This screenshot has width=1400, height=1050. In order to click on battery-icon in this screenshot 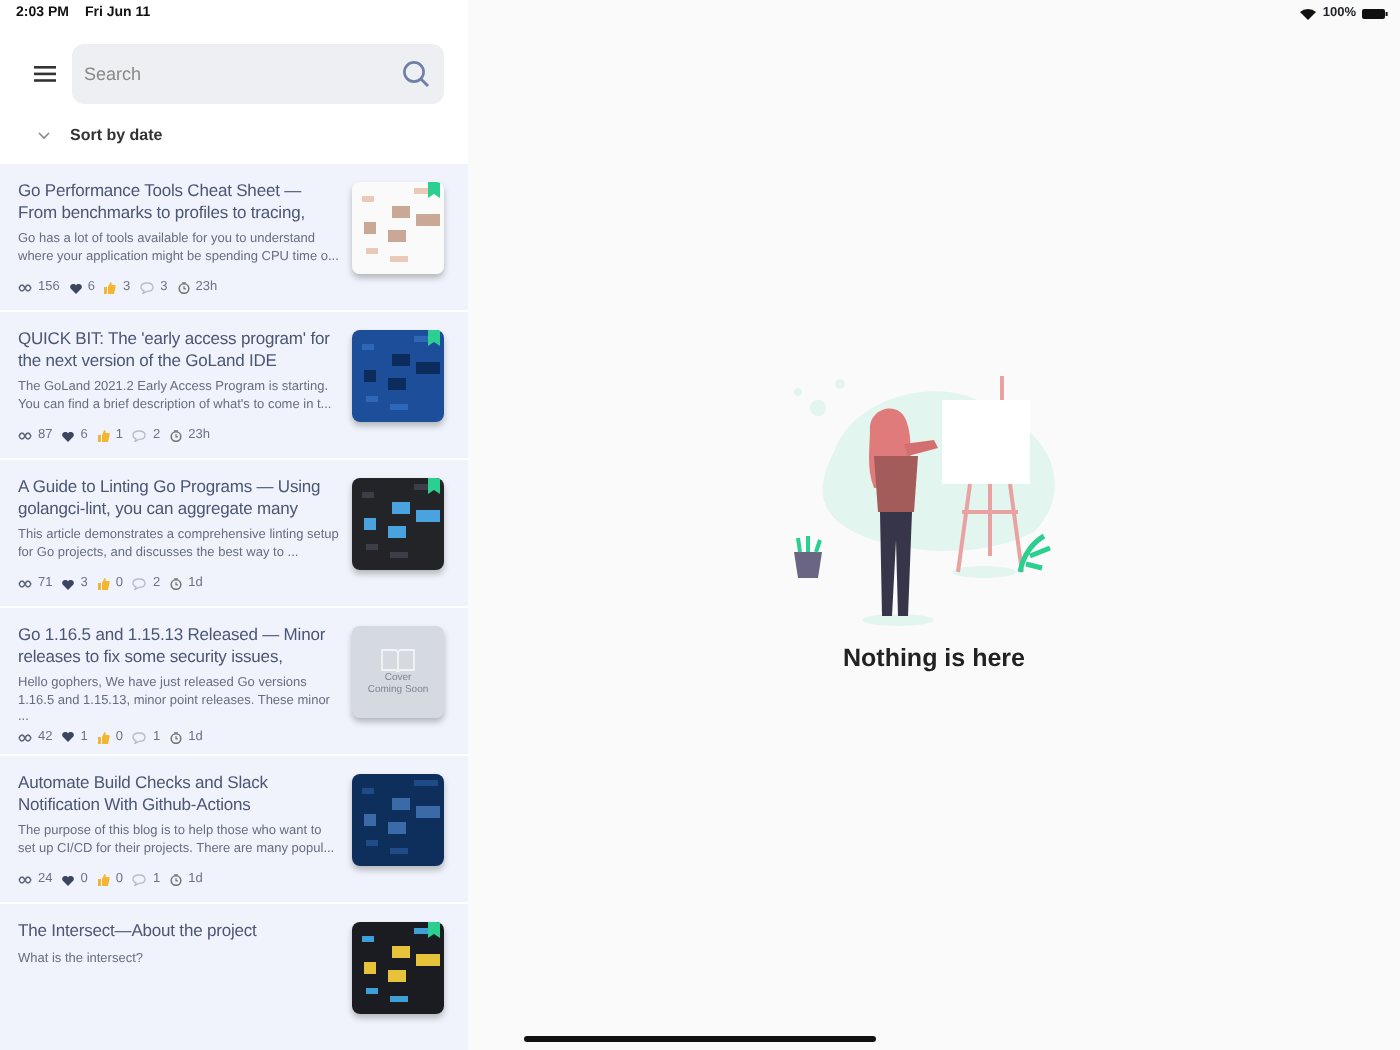, I will do `click(1375, 13)`.